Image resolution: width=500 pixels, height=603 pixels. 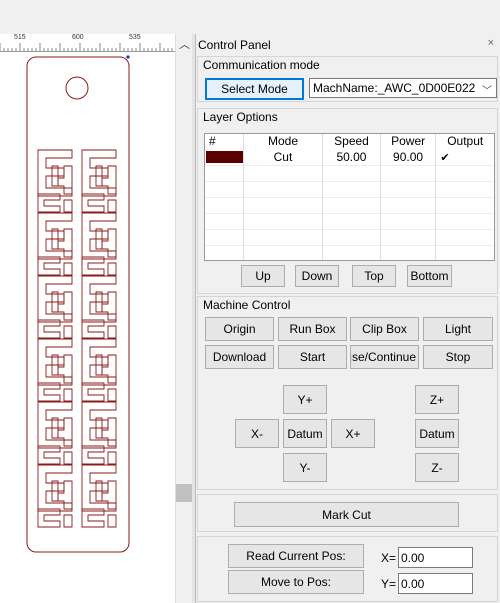 I want to click on table-row: Cut 50.00 90.00 ✔, so click(x=349, y=158).